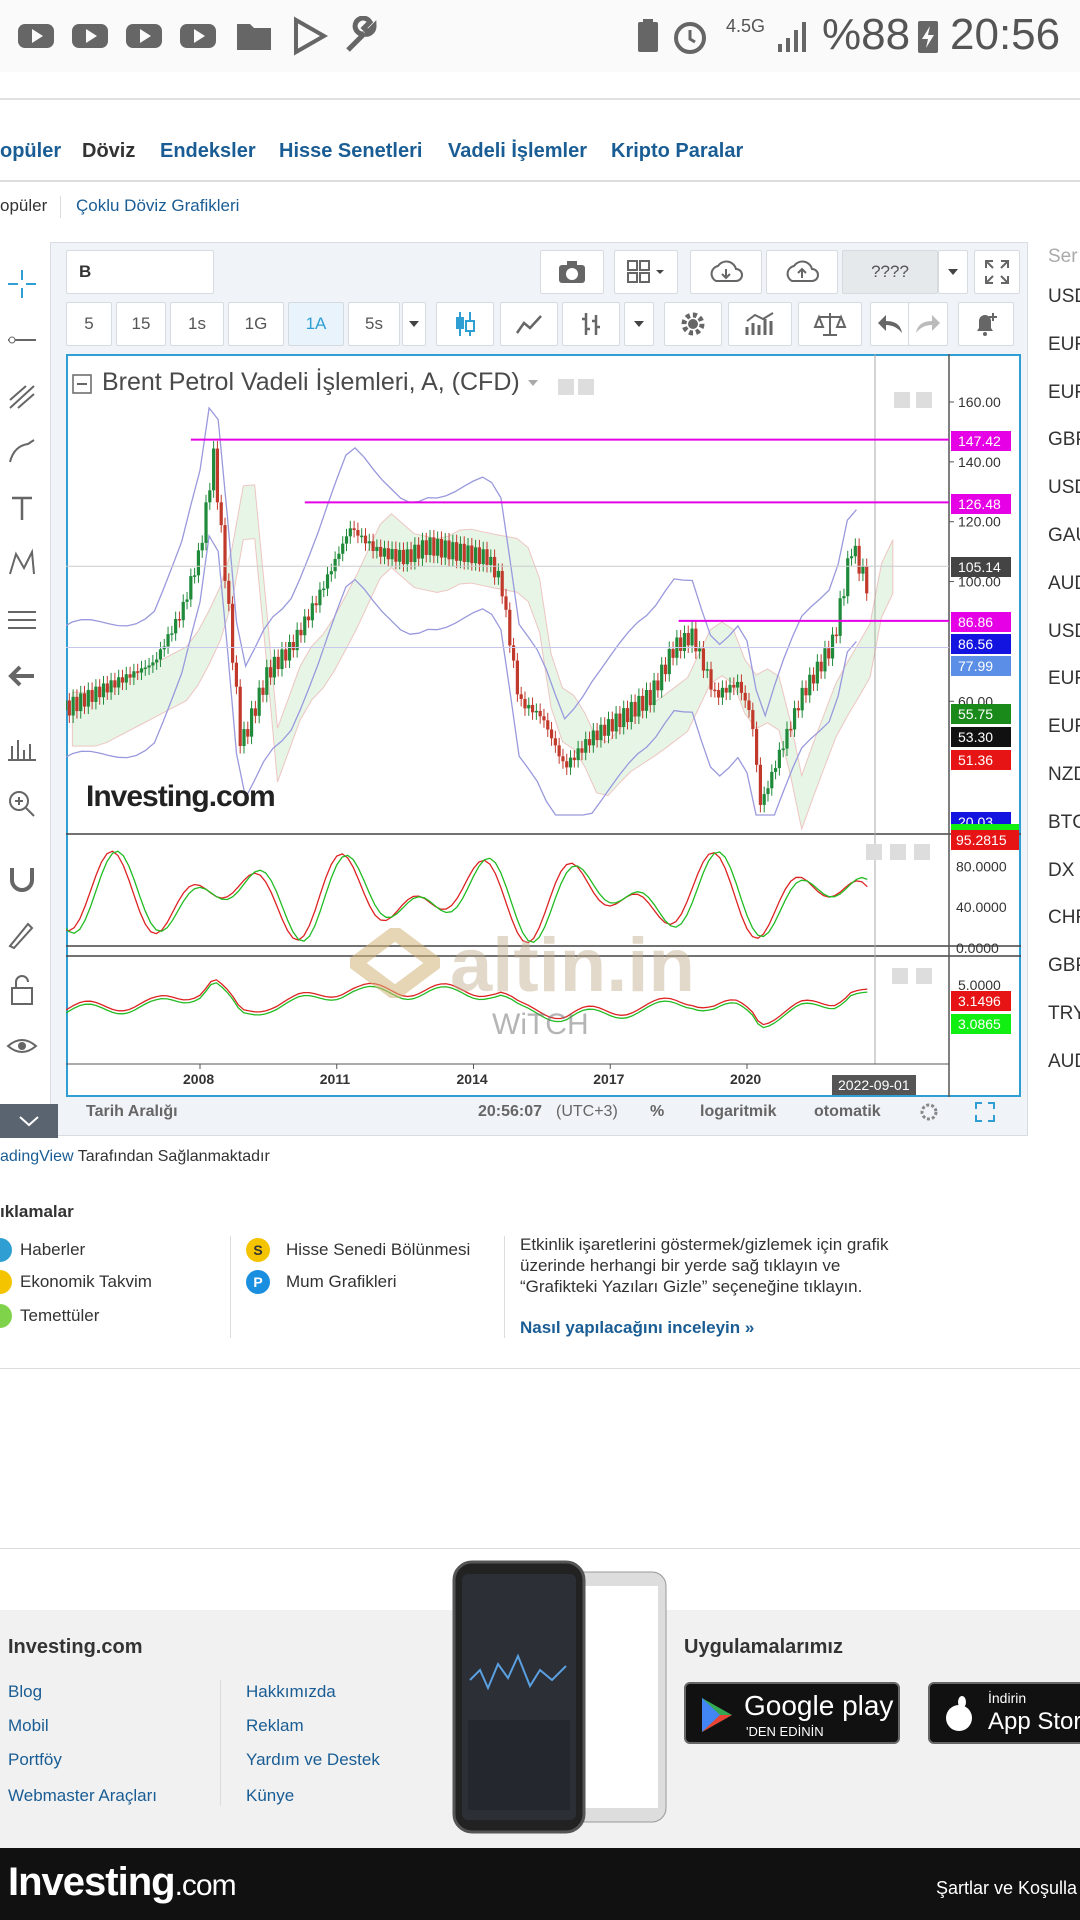  What do you see at coordinates (25, 1692) in the screenshot?
I see `footer-link-blog: Blog` at bounding box center [25, 1692].